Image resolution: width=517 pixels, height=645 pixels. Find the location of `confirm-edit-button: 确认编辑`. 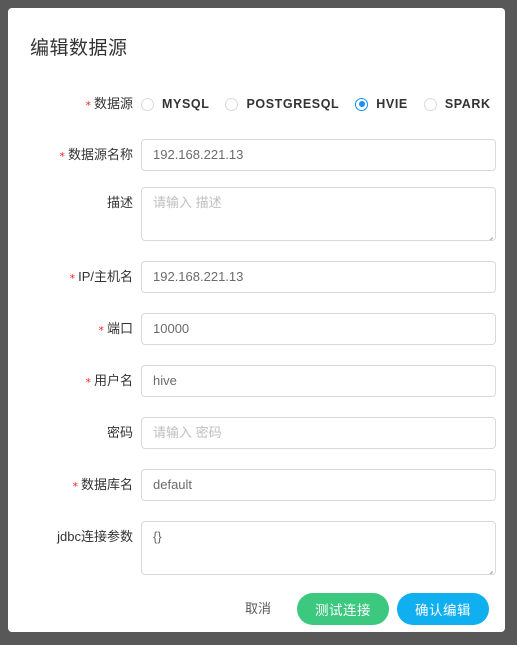

confirm-edit-button: 确认编辑 is located at coordinates (443, 609).